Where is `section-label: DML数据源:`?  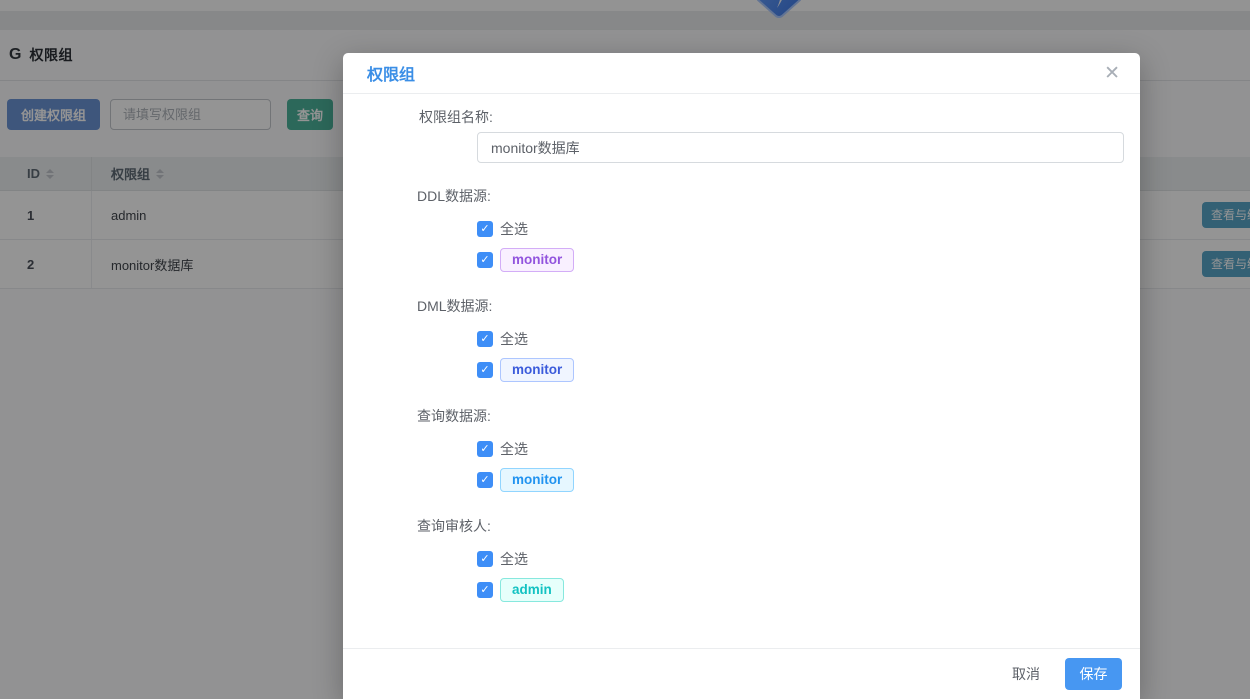
section-label: DML数据源: is located at coordinates (455, 306).